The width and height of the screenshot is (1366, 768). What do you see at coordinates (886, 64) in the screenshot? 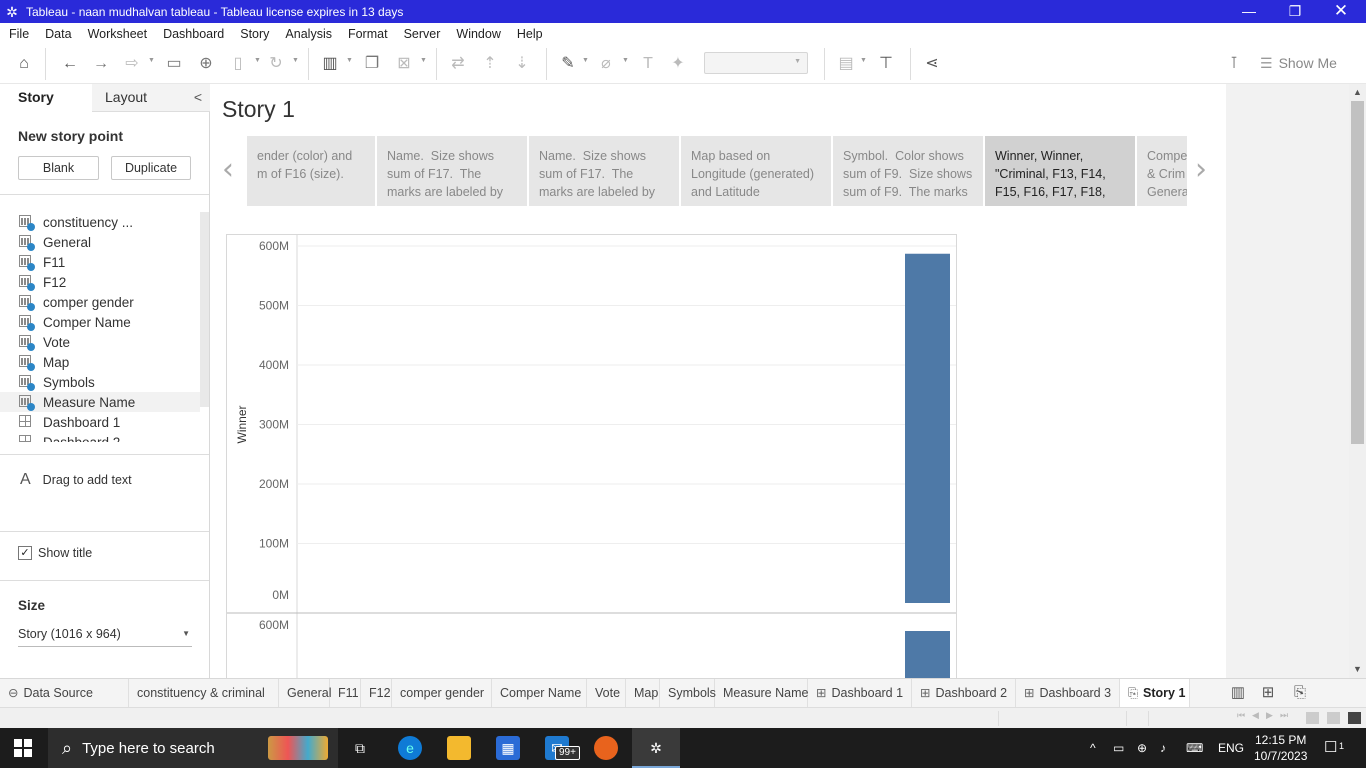
I see `presentation-mode-icon: ⊤` at bounding box center [886, 64].